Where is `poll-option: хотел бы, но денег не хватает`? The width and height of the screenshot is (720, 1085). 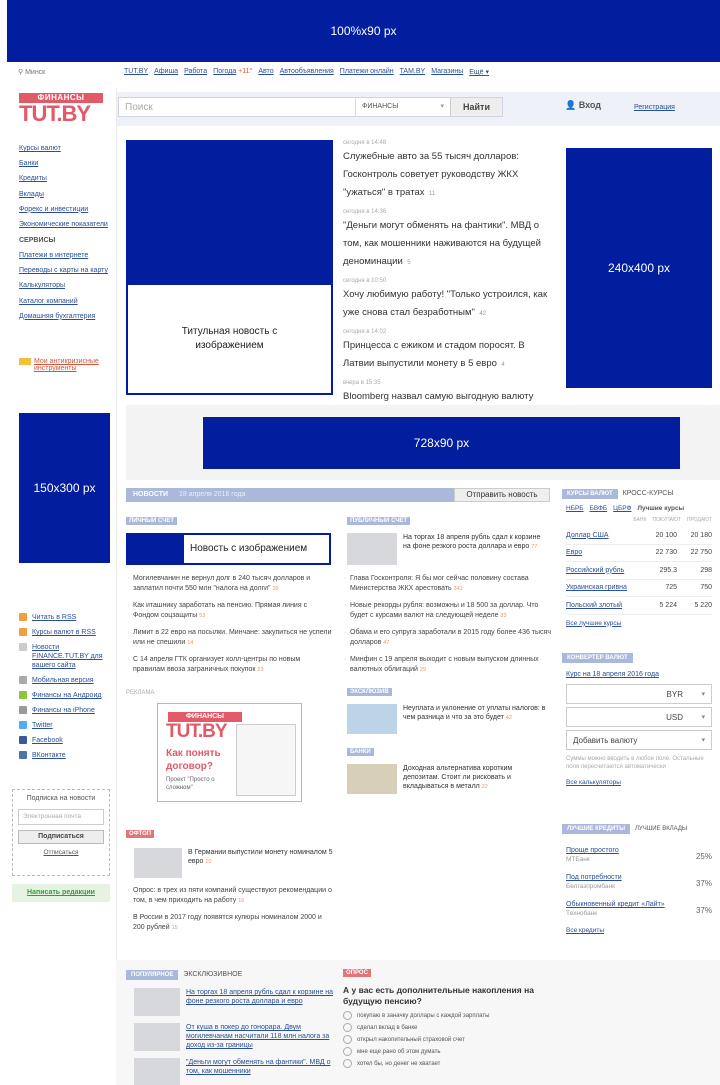
poll-option: хотел бы, но денег не хватает is located at coordinates (445, 1063).